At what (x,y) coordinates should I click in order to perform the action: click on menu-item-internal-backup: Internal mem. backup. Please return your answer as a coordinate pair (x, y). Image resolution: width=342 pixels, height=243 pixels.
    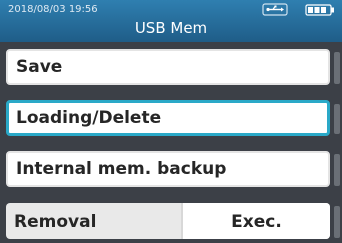
    Looking at the image, I should click on (168, 169).